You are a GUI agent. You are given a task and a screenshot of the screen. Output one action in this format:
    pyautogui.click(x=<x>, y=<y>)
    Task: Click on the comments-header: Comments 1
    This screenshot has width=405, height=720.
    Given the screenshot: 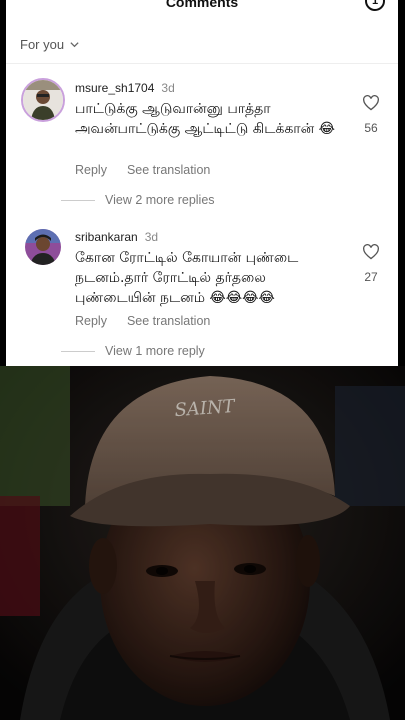 What is the action you would take?
    pyautogui.click(x=202, y=7)
    